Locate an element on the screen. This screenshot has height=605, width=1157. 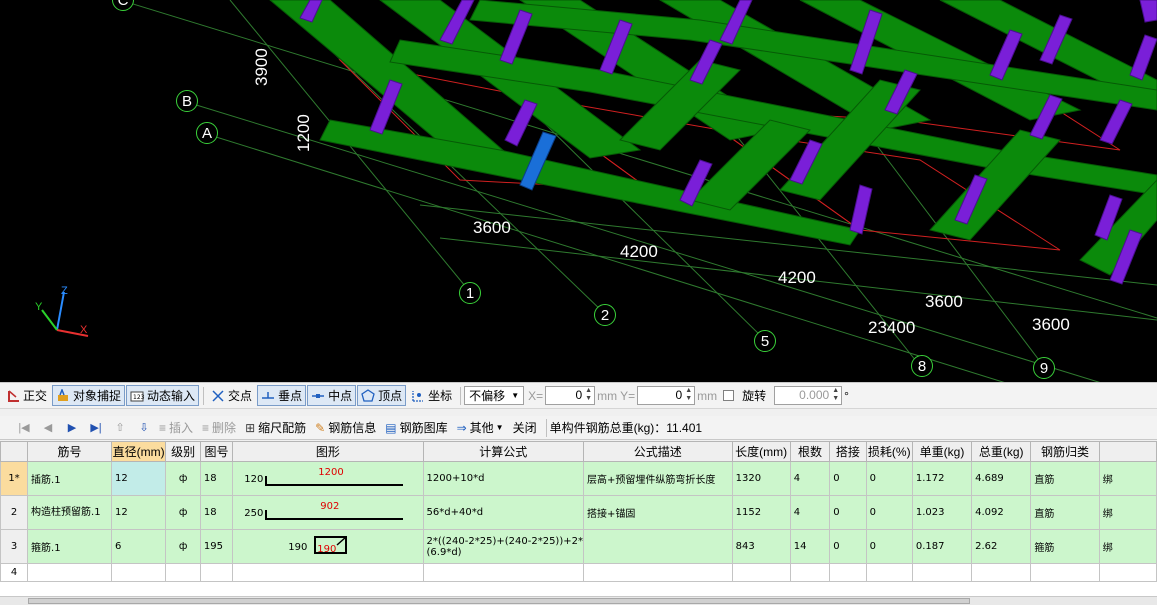
bar-name-header: 筋号 is located at coordinates (69, 451).